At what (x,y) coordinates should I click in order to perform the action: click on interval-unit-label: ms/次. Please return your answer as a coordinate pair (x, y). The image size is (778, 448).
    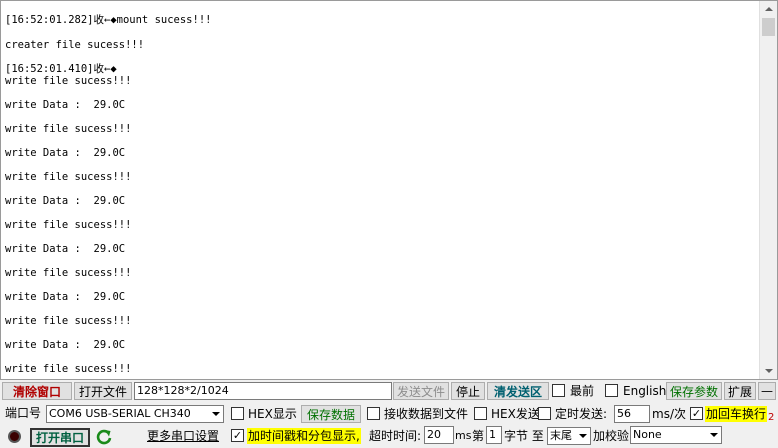
    Looking at the image, I should click on (669, 414).